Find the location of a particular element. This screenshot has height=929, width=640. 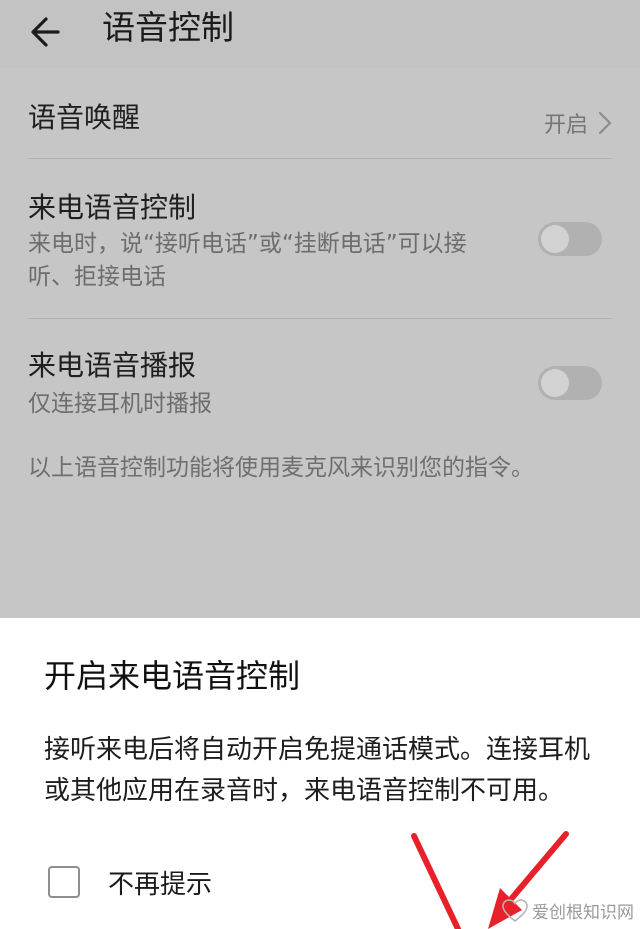

back-button is located at coordinates (48, 32).